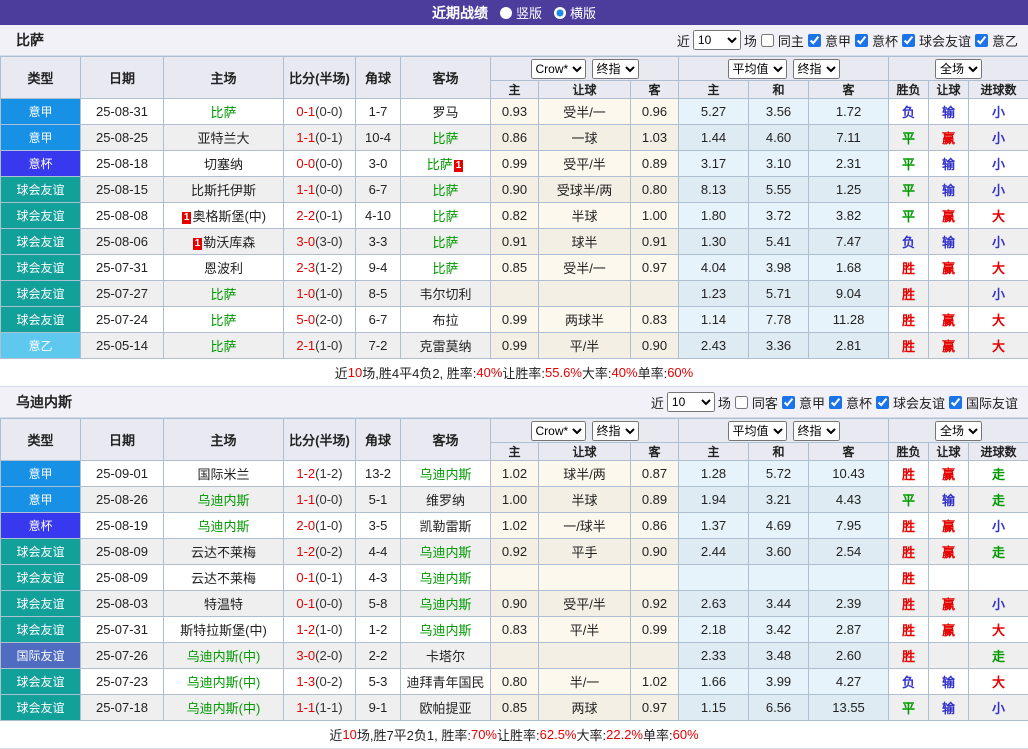 The height and width of the screenshot is (749, 1028). I want to click on avg-home-cell: 1.28, so click(714, 474).